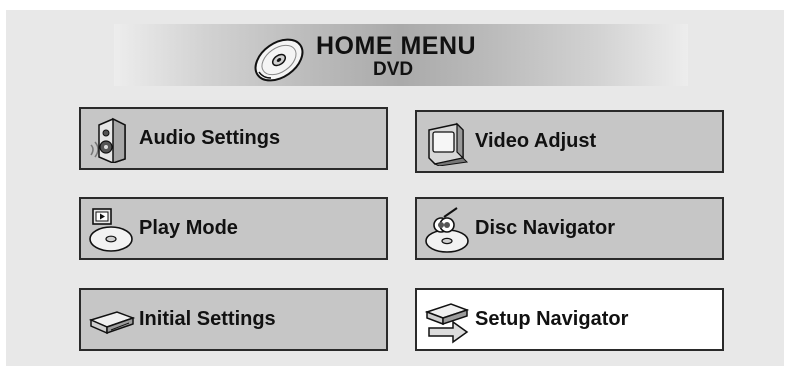 This screenshot has width=788, height=372. What do you see at coordinates (448, 144) in the screenshot?
I see `tv-icon` at bounding box center [448, 144].